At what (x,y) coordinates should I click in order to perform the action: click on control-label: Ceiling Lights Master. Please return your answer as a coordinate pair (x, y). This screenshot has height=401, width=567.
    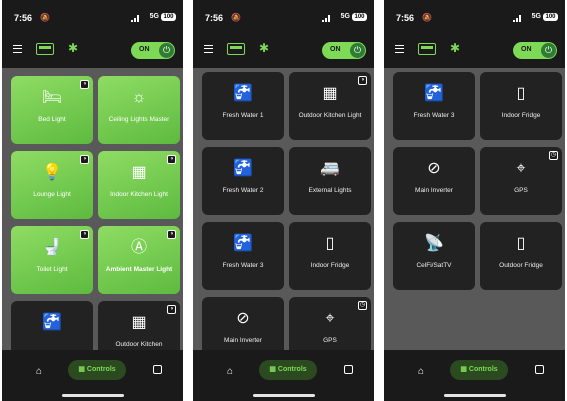
    Looking at the image, I should click on (139, 119).